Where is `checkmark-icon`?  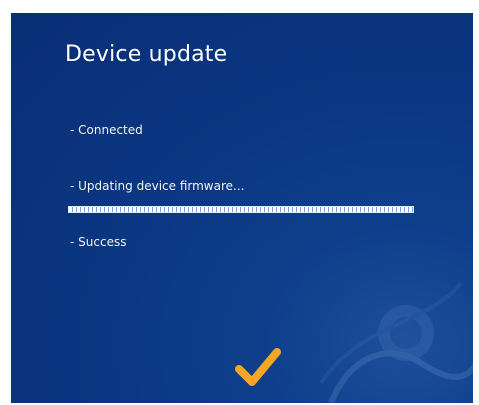
checkmark-icon is located at coordinates (258, 367).